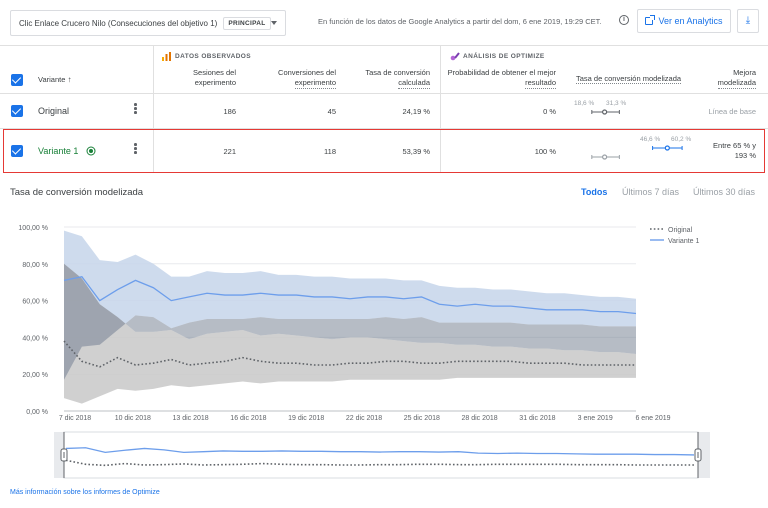 This screenshot has width=768, height=508. What do you see at coordinates (537, 418) in the screenshot?
I see `x-tick-label: 31 dic 2018` at bounding box center [537, 418].